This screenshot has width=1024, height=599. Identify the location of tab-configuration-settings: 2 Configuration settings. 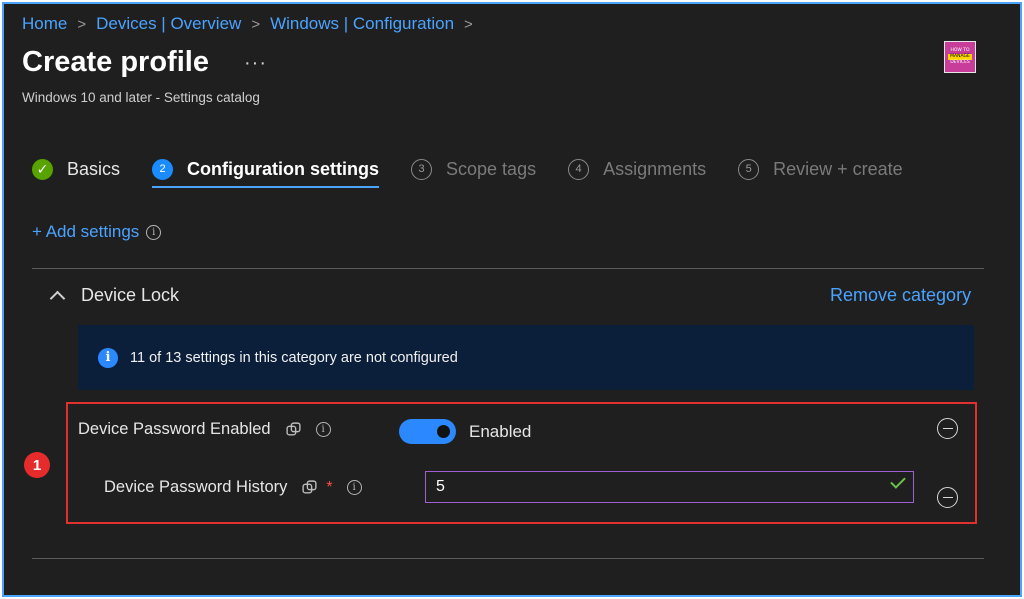
(266, 171).